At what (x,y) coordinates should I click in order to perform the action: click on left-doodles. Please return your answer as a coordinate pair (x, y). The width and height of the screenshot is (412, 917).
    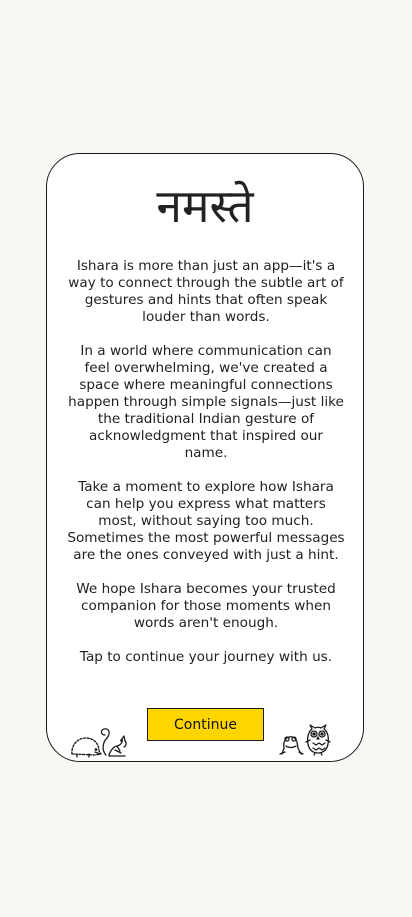
    Looking at the image, I should click on (100, 741).